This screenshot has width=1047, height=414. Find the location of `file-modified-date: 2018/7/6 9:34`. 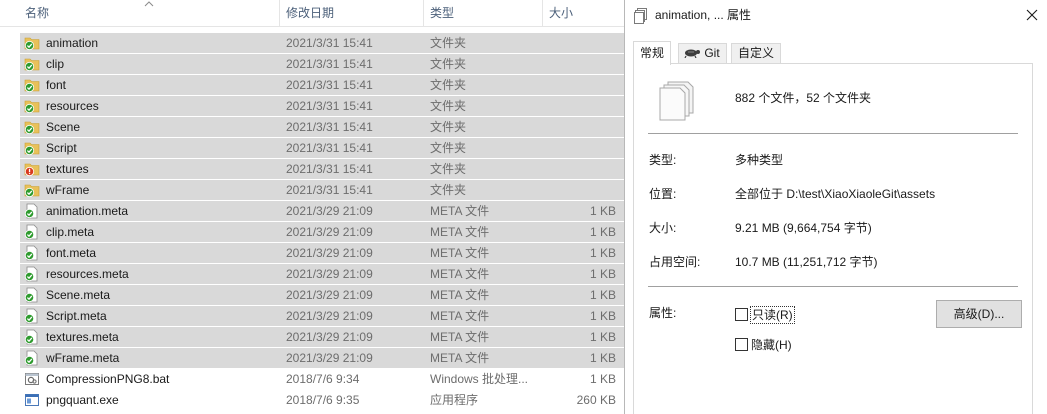

file-modified-date: 2018/7/6 9:34 is located at coordinates (323, 379).